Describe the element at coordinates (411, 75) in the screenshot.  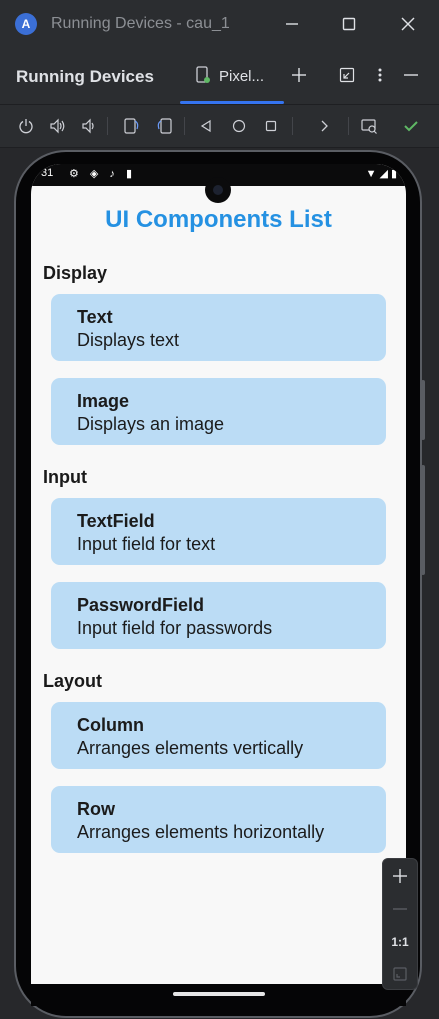
I see `hide-panel-icon` at that location.